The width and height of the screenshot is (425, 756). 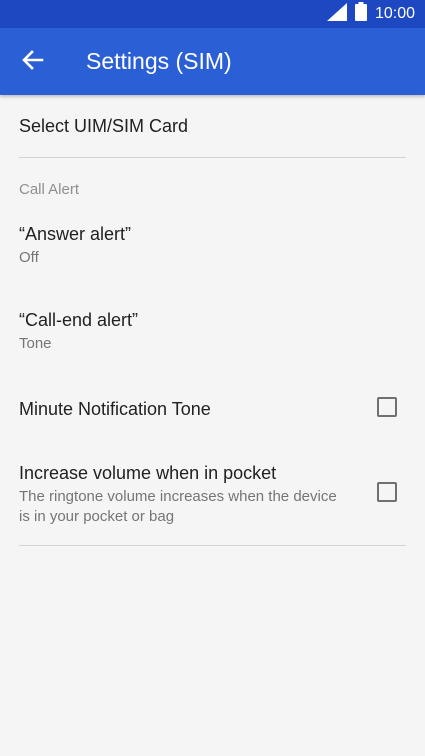 What do you see at coordinates (159, 61) in the screenshot?
I see `page-title: Settings (SIM)` at bounding box center [159, 61].